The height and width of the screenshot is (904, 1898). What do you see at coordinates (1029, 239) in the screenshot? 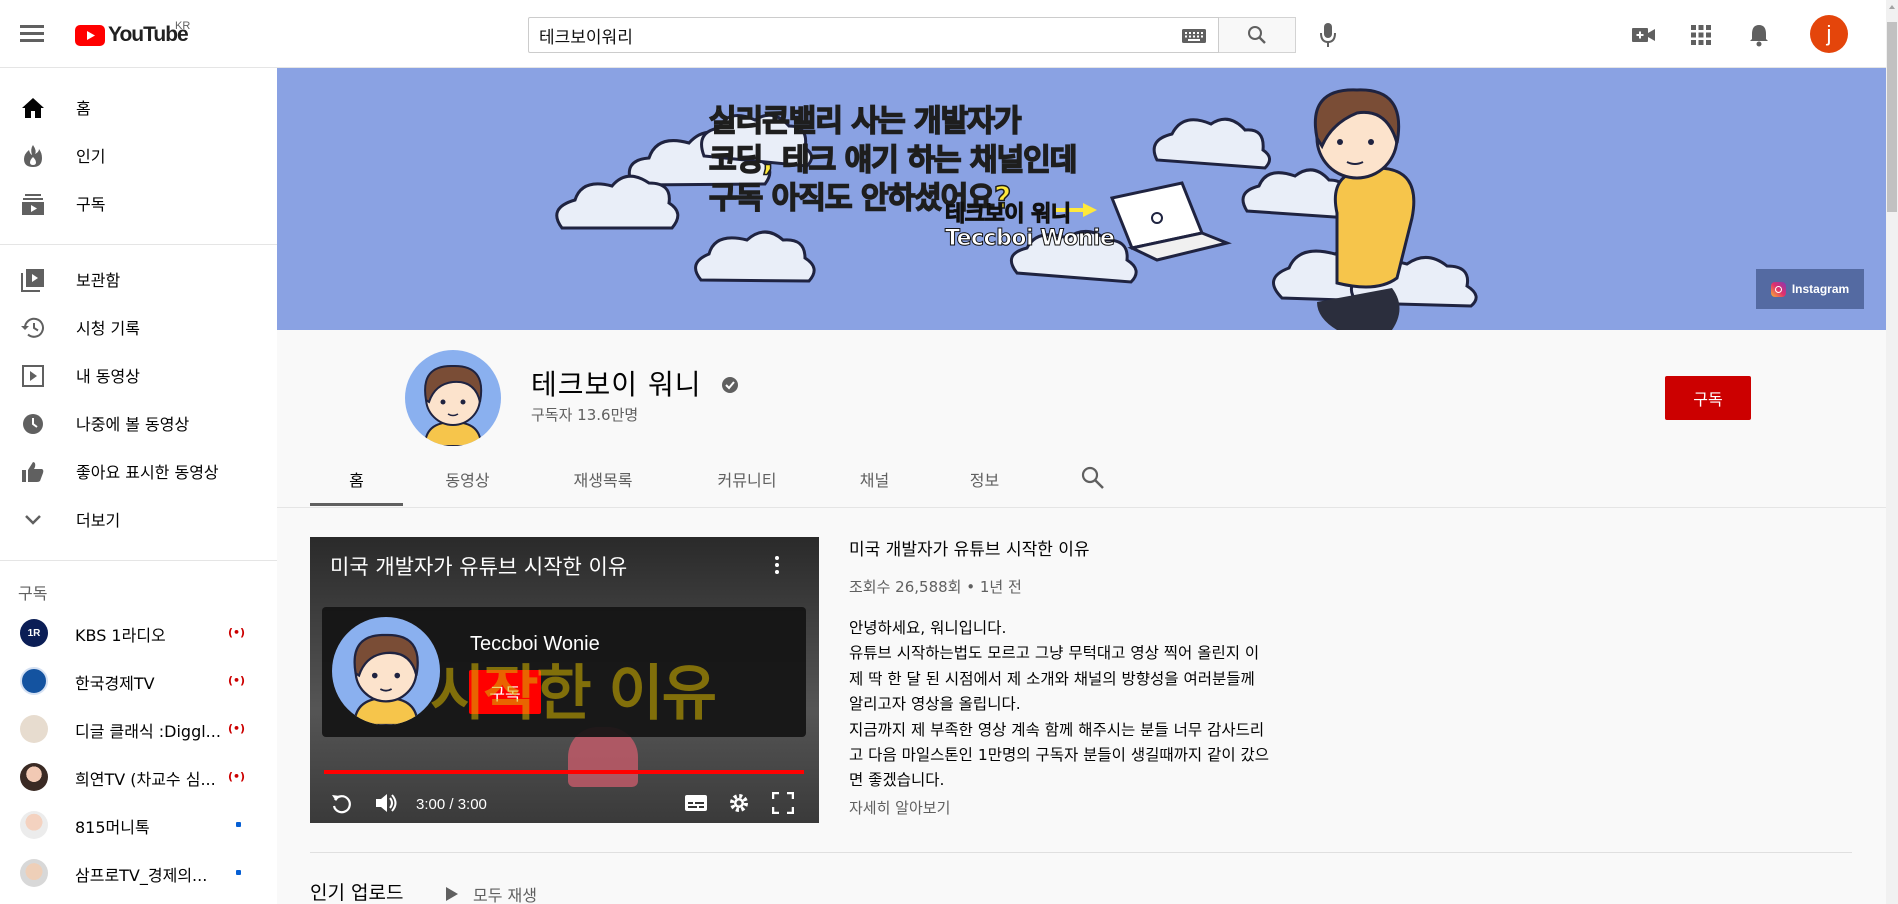
I see `banner-signature-en: Teccboi Wonie` at bounding box center [1029, 239].